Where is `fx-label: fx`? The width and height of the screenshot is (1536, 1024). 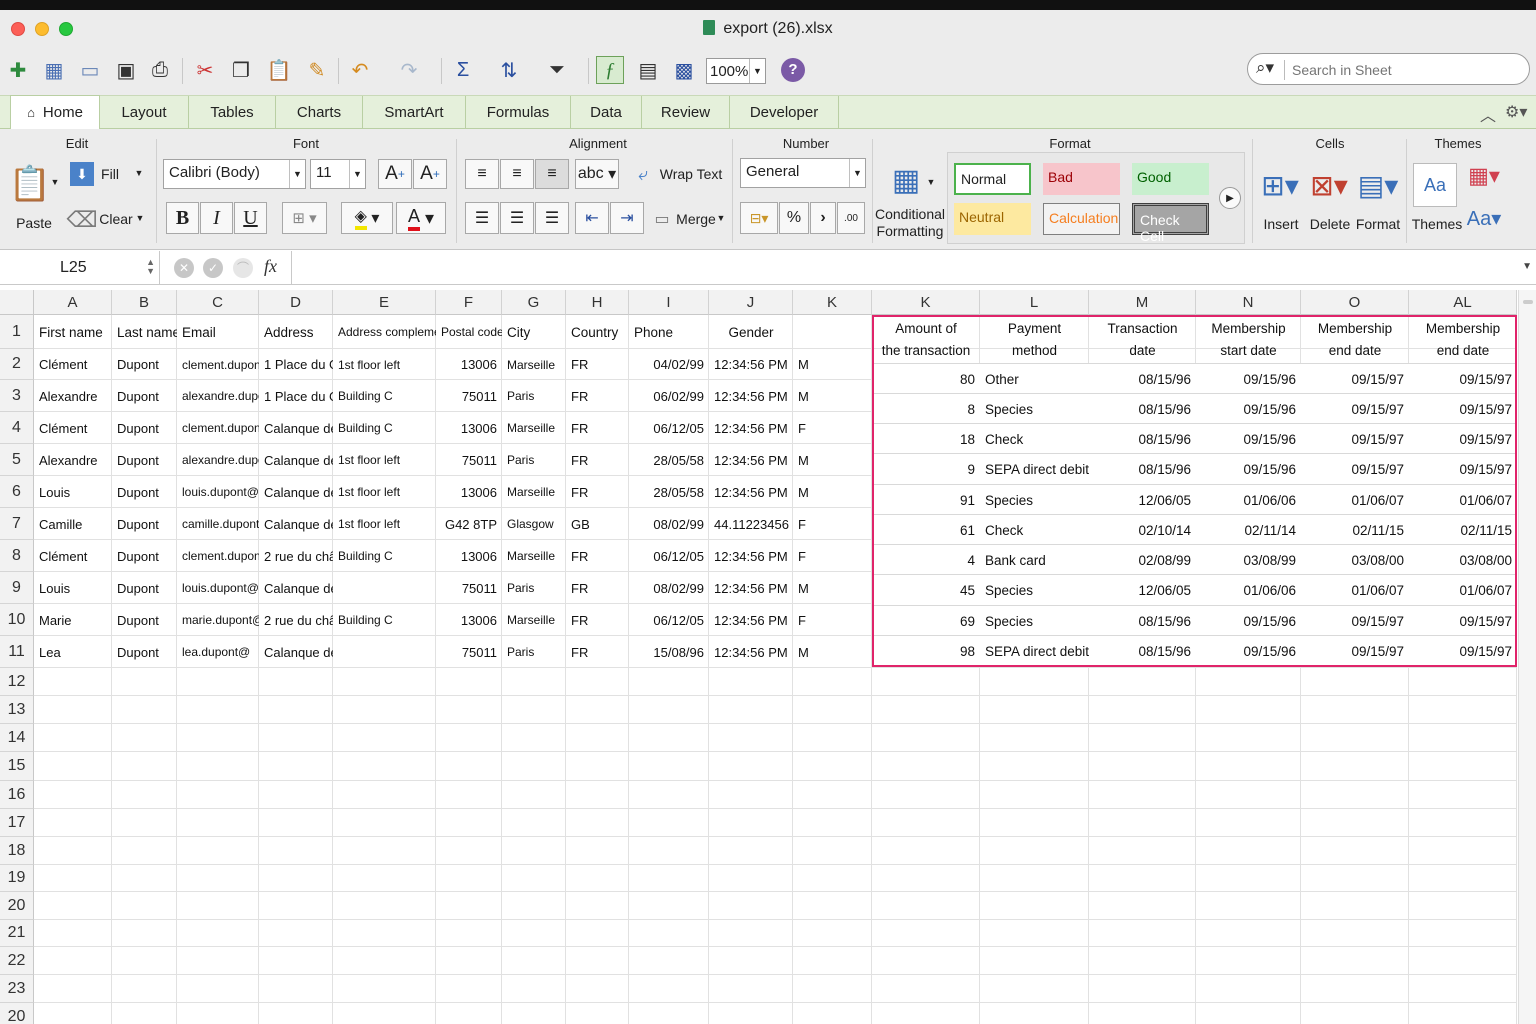
fx-label: fx is located at coordinates (270, 266).